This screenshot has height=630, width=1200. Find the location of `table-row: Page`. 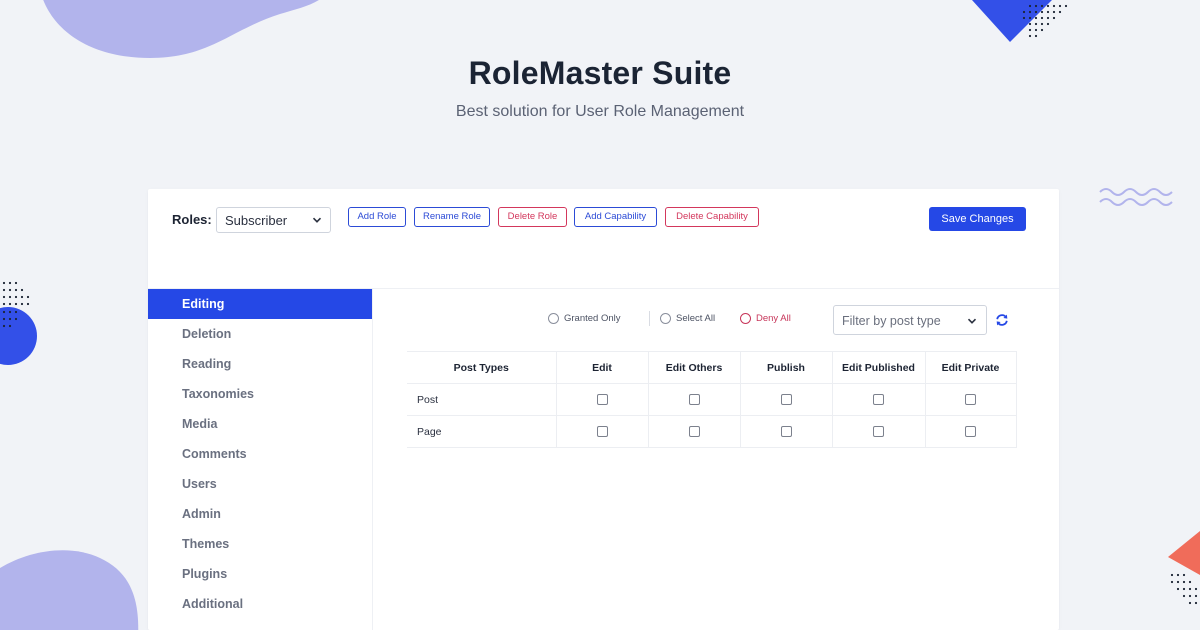

table-row: Page is located at coordinates (712, 431).